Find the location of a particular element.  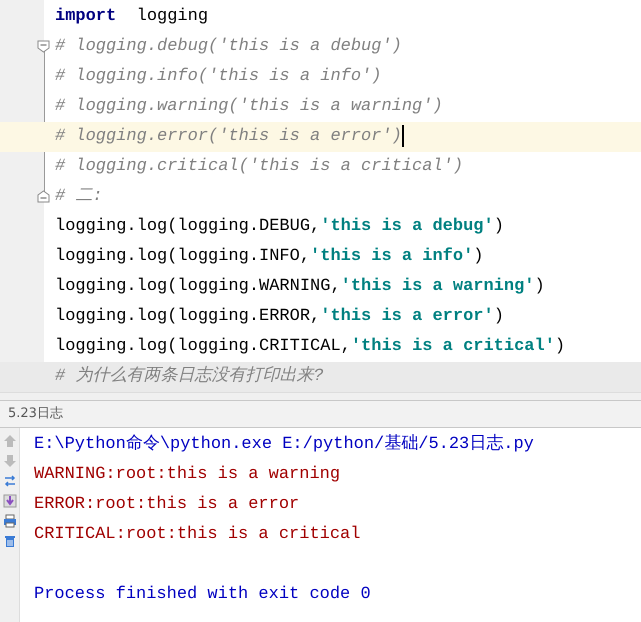

code-line: logging.log(logging.INFO,'this is a info') is located at coordinates (269, 257).